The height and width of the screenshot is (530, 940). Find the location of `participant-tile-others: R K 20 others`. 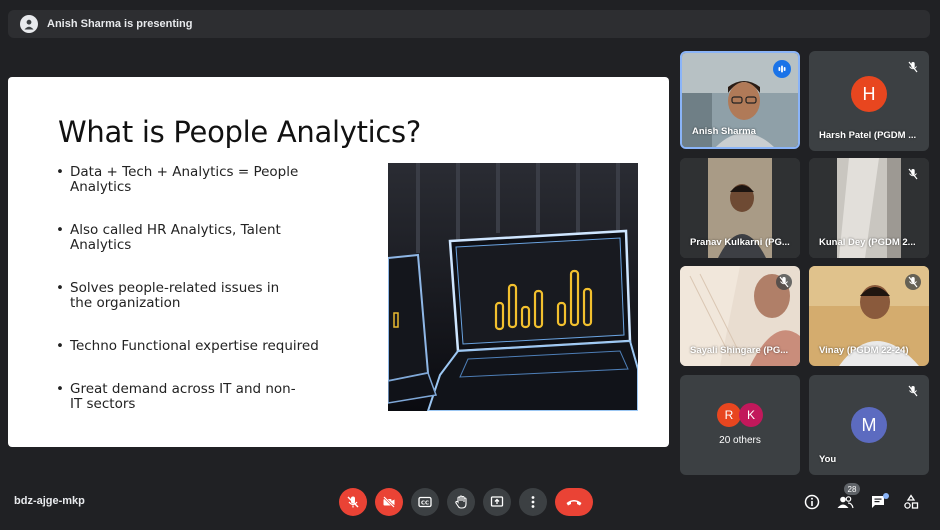

participant-tile-others: R K 20 others is located at coordinates (740, 425).